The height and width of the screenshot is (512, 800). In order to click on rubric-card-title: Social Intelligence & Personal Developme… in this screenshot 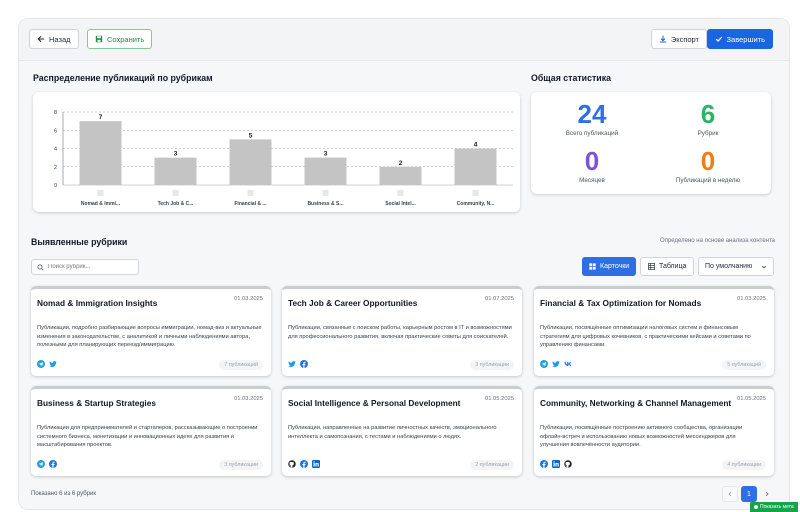, I will do `click(374, 403)`.